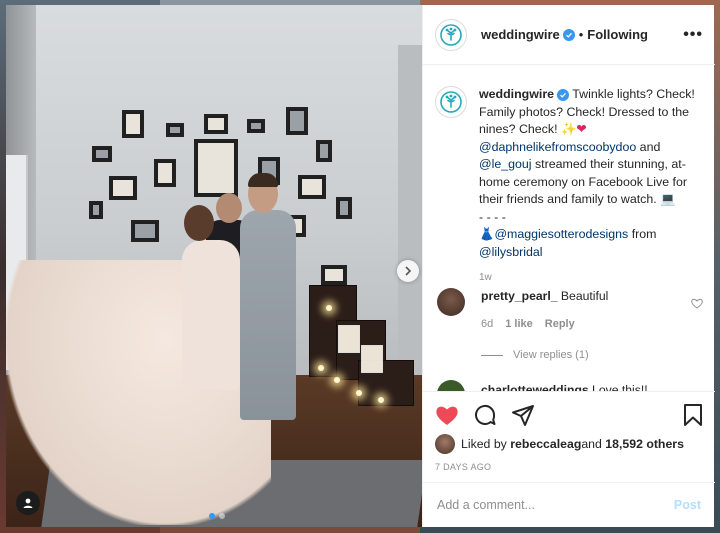  Describe the element at coordinates (569, 412) in the screenshot. I see `action-icons` at that location.